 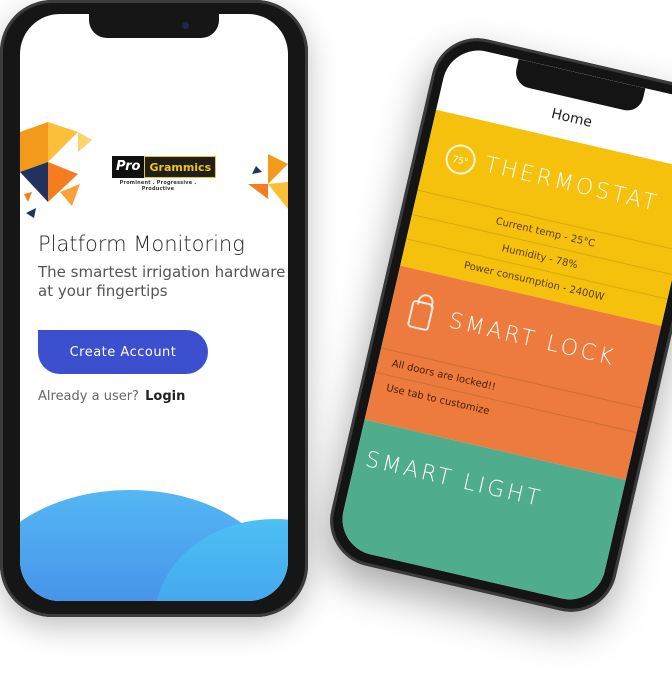 I want to click on already-user-text: Already a user? Login, so click(x=111, y=396).